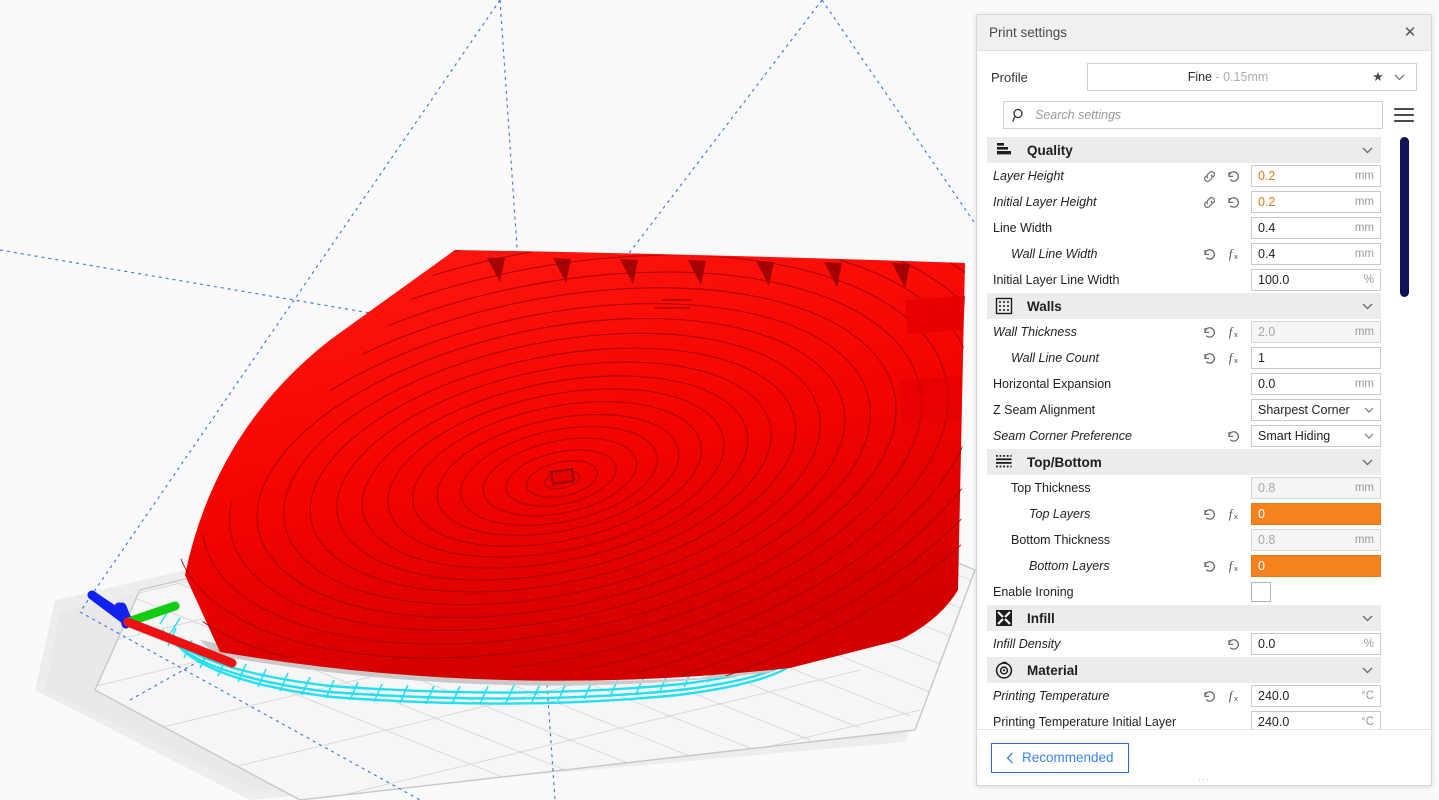 The height and width of the screenshot is (800, 1439). I want to click on setting-value: 0.2, so click(1267, 202).